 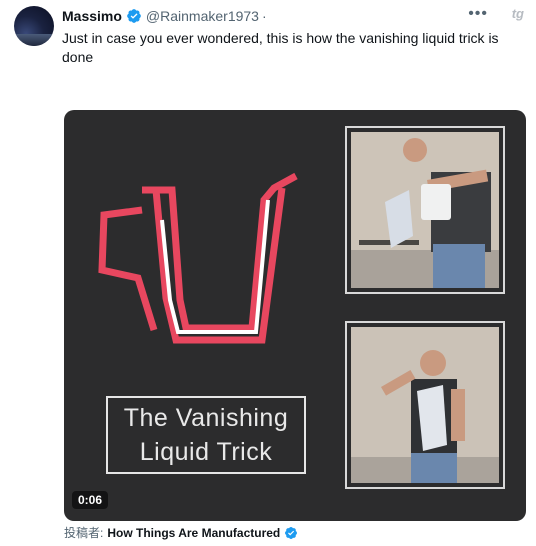 I want to click on more-horizontal-icon: •••, so click(x=478, y=14).